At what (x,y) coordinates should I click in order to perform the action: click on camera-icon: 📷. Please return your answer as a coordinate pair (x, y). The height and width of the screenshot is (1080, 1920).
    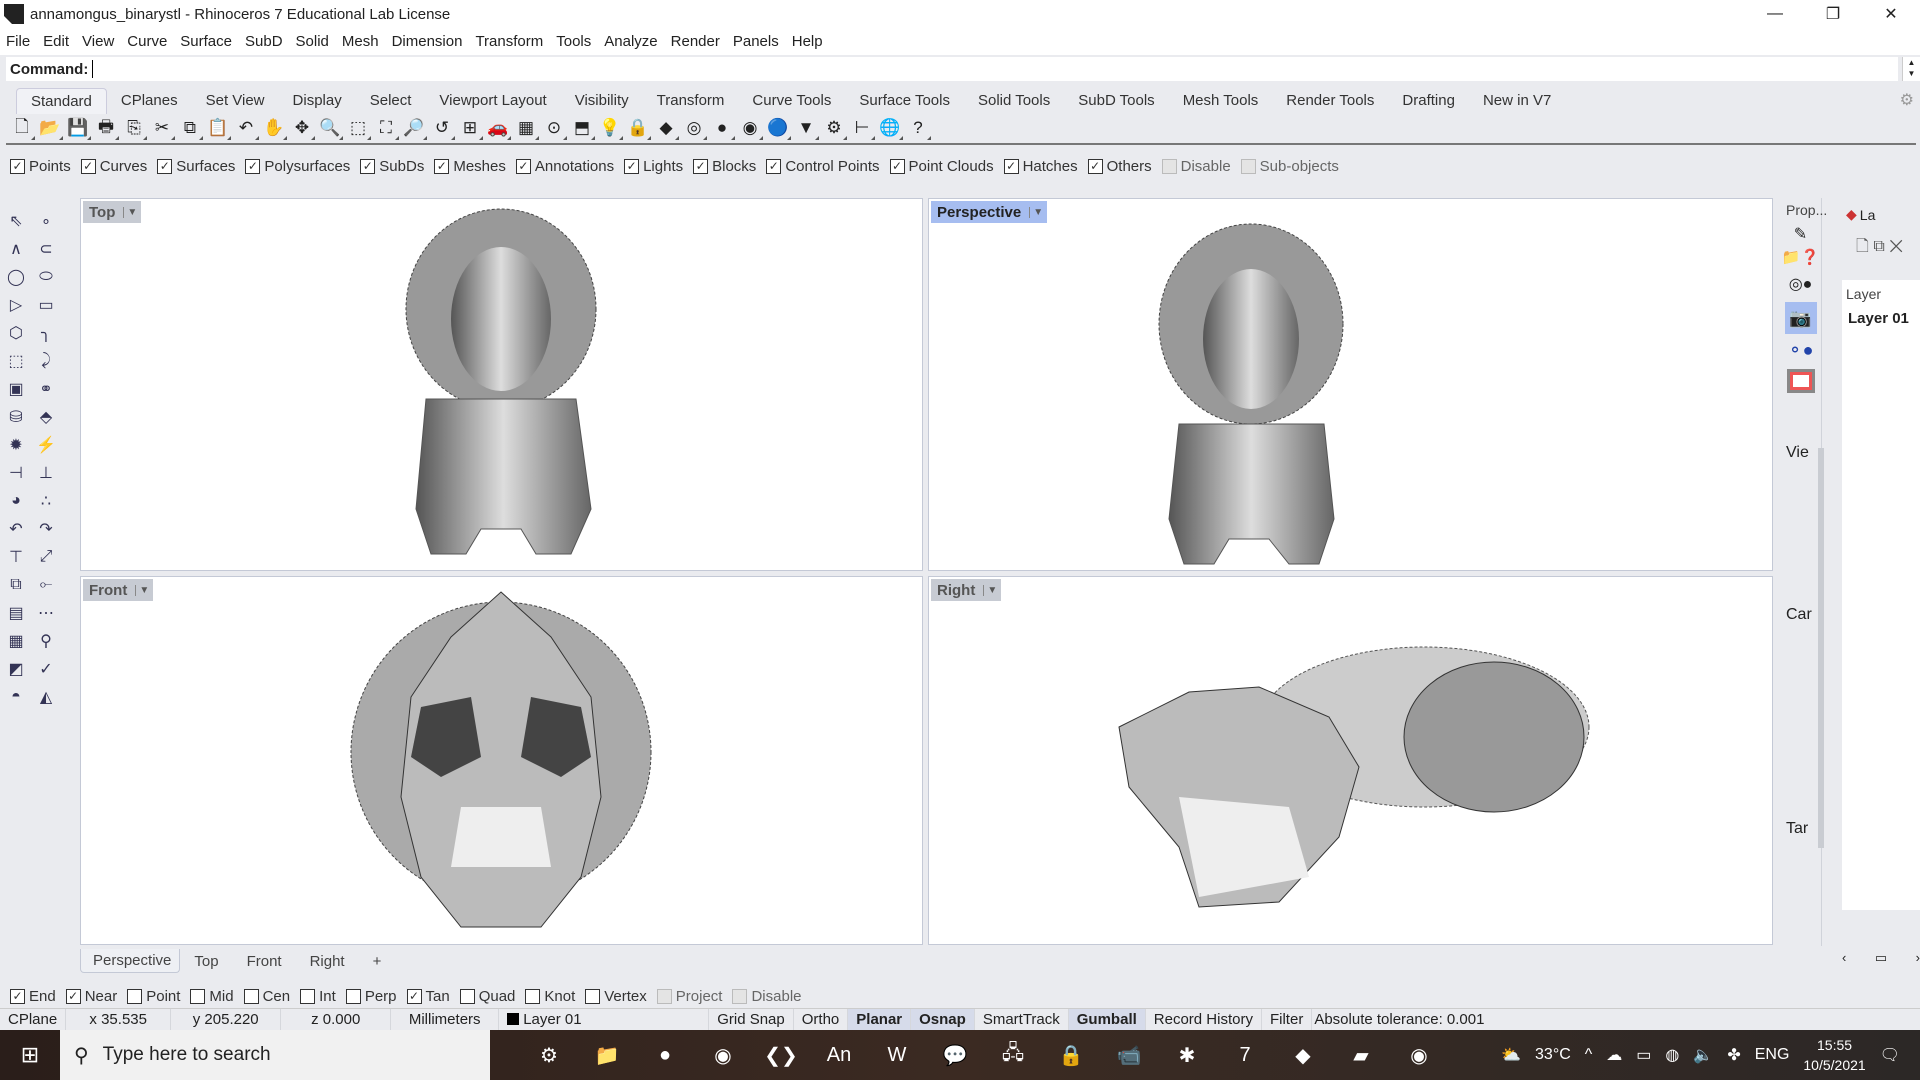
    Looking at the image, I should click on (1800, 318).